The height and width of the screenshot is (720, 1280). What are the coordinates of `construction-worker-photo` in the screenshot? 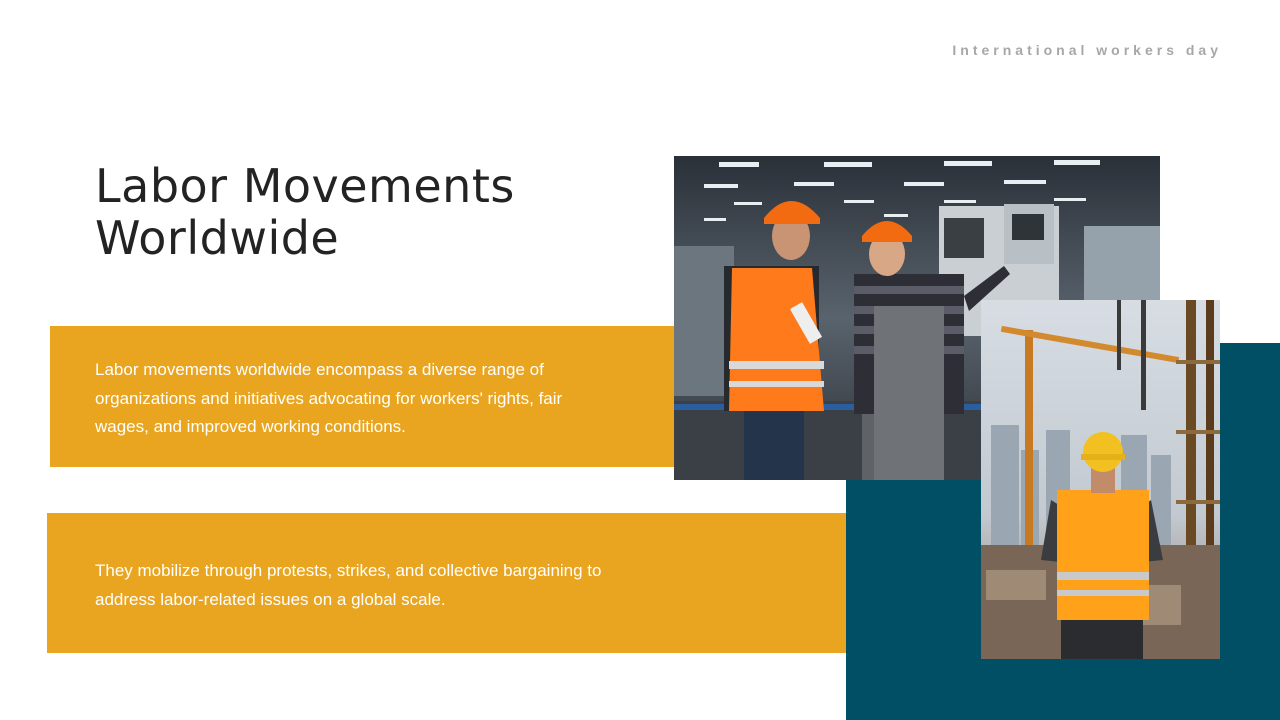 It's located at (1100, 479).